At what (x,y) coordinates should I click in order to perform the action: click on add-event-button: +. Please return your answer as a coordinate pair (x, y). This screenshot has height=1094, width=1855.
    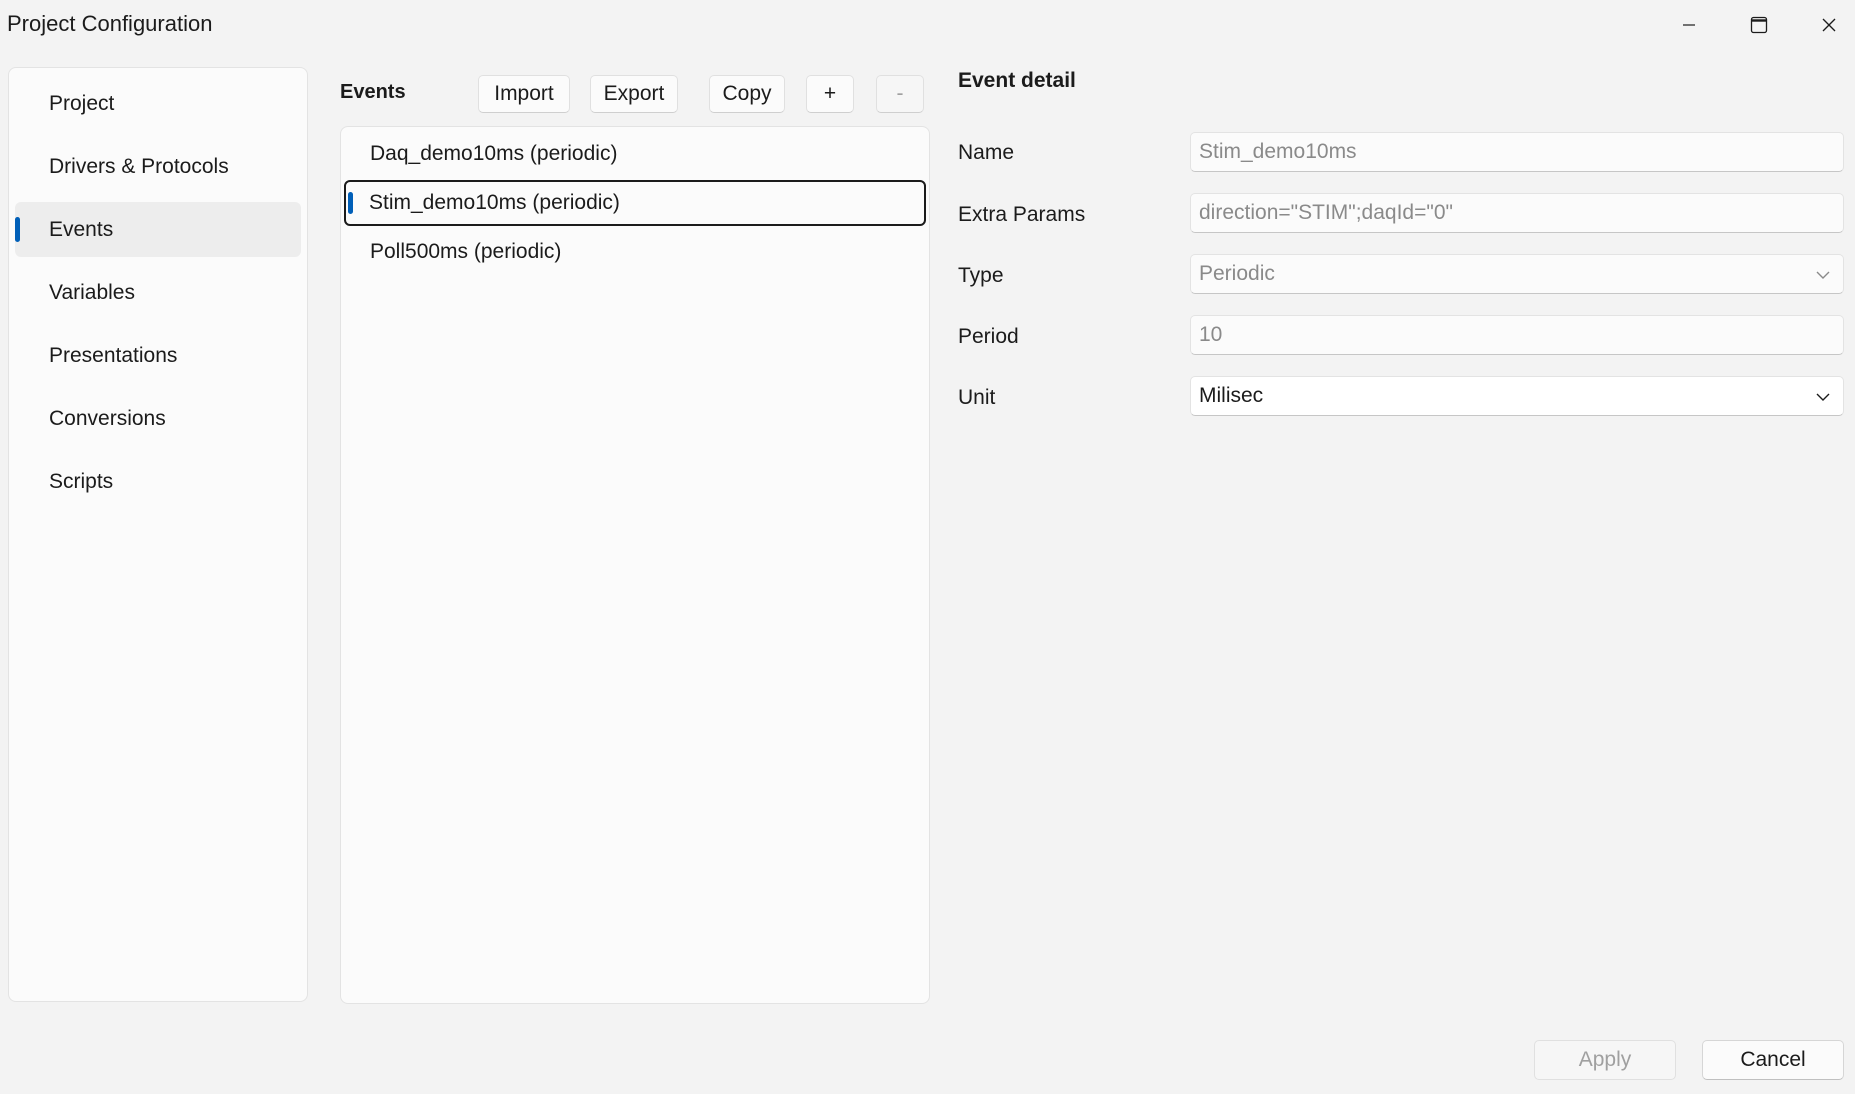
    Looking at the image, I should click on (830, 94).